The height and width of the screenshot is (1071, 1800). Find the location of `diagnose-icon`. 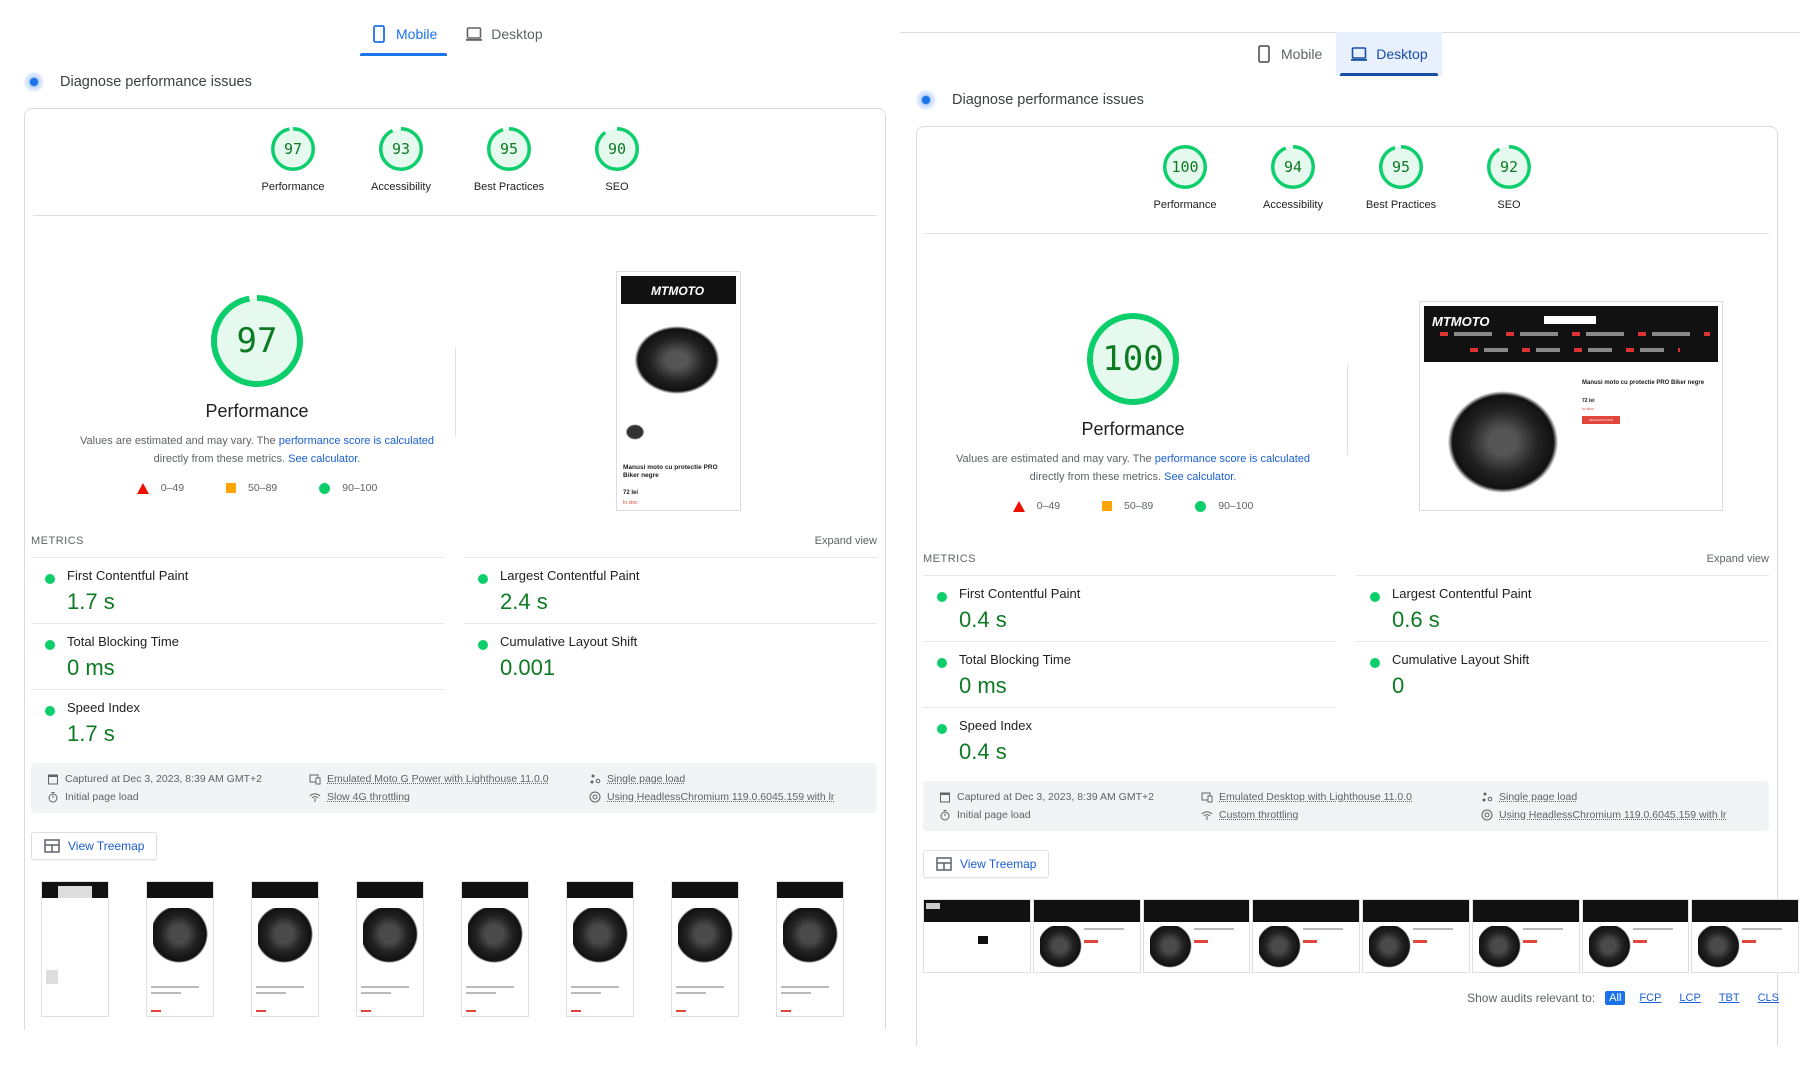

diagnose-icon is located at coordinates (34, 82).